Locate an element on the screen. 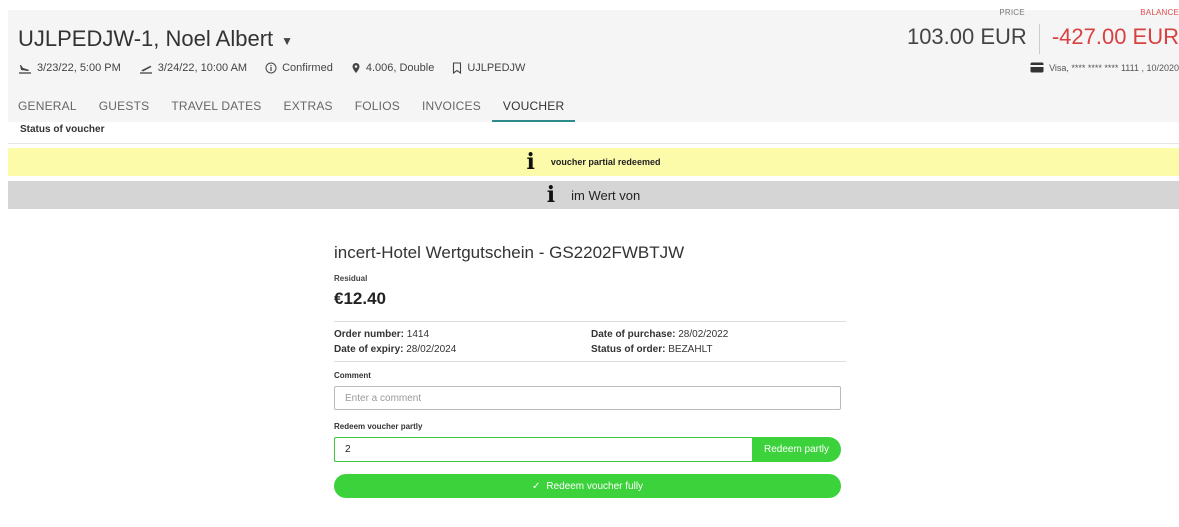 This screenshot has width=1179, height=527. arrival-info: 3/23/22, 5:00 PM is located at coordinates (69, 68).